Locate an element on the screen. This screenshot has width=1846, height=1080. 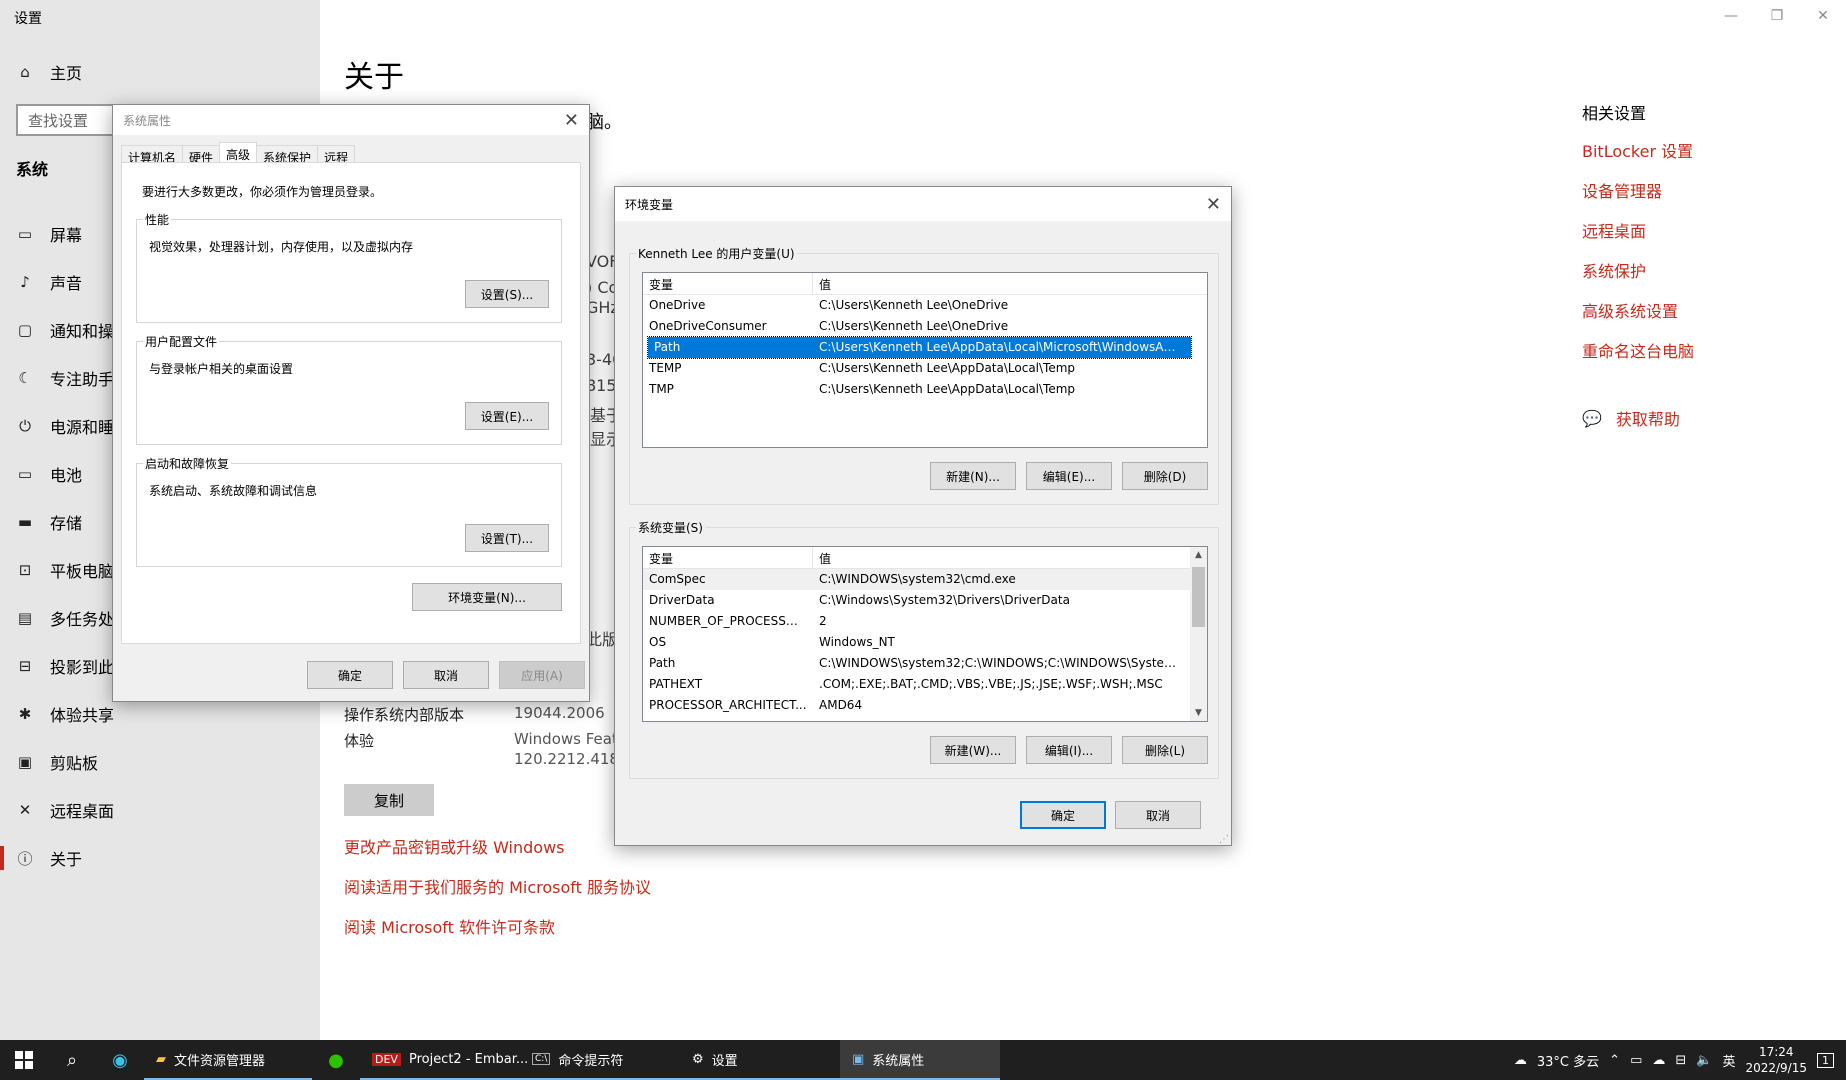
ok-button: 确定 is located at coordinates (350, 675).